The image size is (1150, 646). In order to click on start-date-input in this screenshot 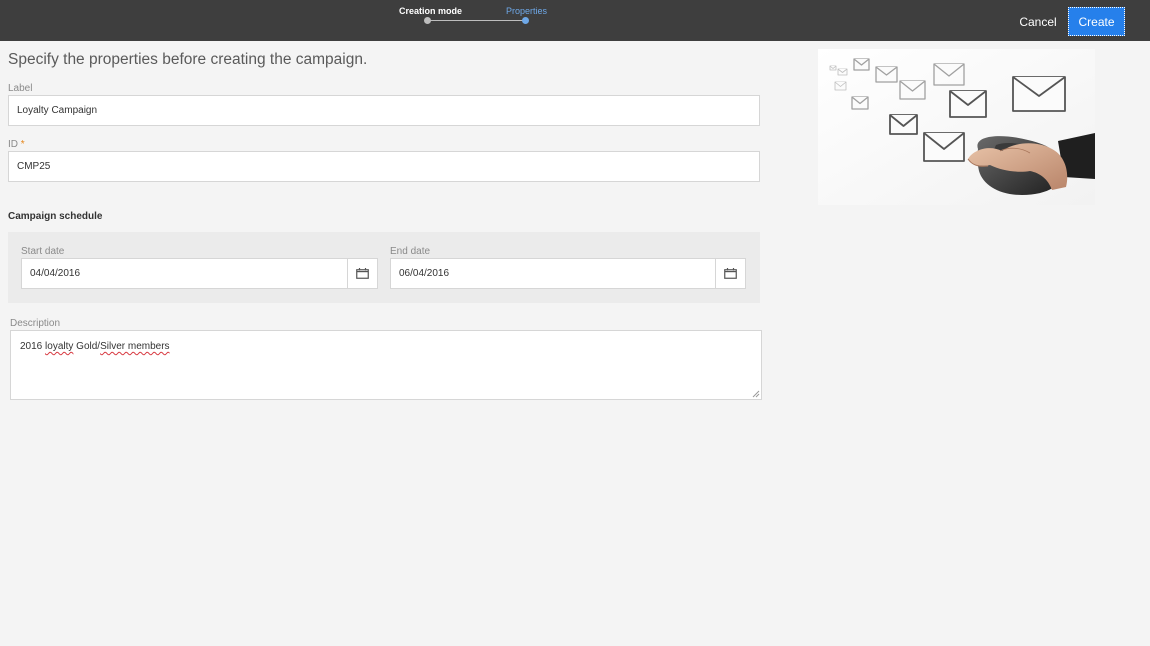, I will do `click(184, 273)`.